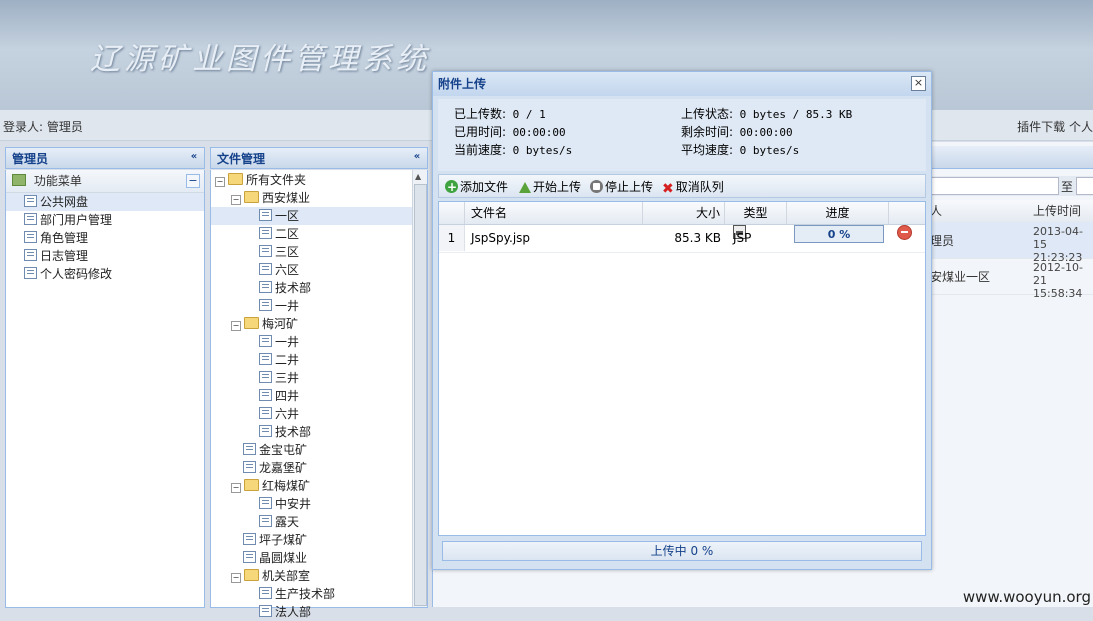 Image resolution: width=1093 pixels, height=621 pixels. I want to click on scroll-thumb, so click(420, 395).